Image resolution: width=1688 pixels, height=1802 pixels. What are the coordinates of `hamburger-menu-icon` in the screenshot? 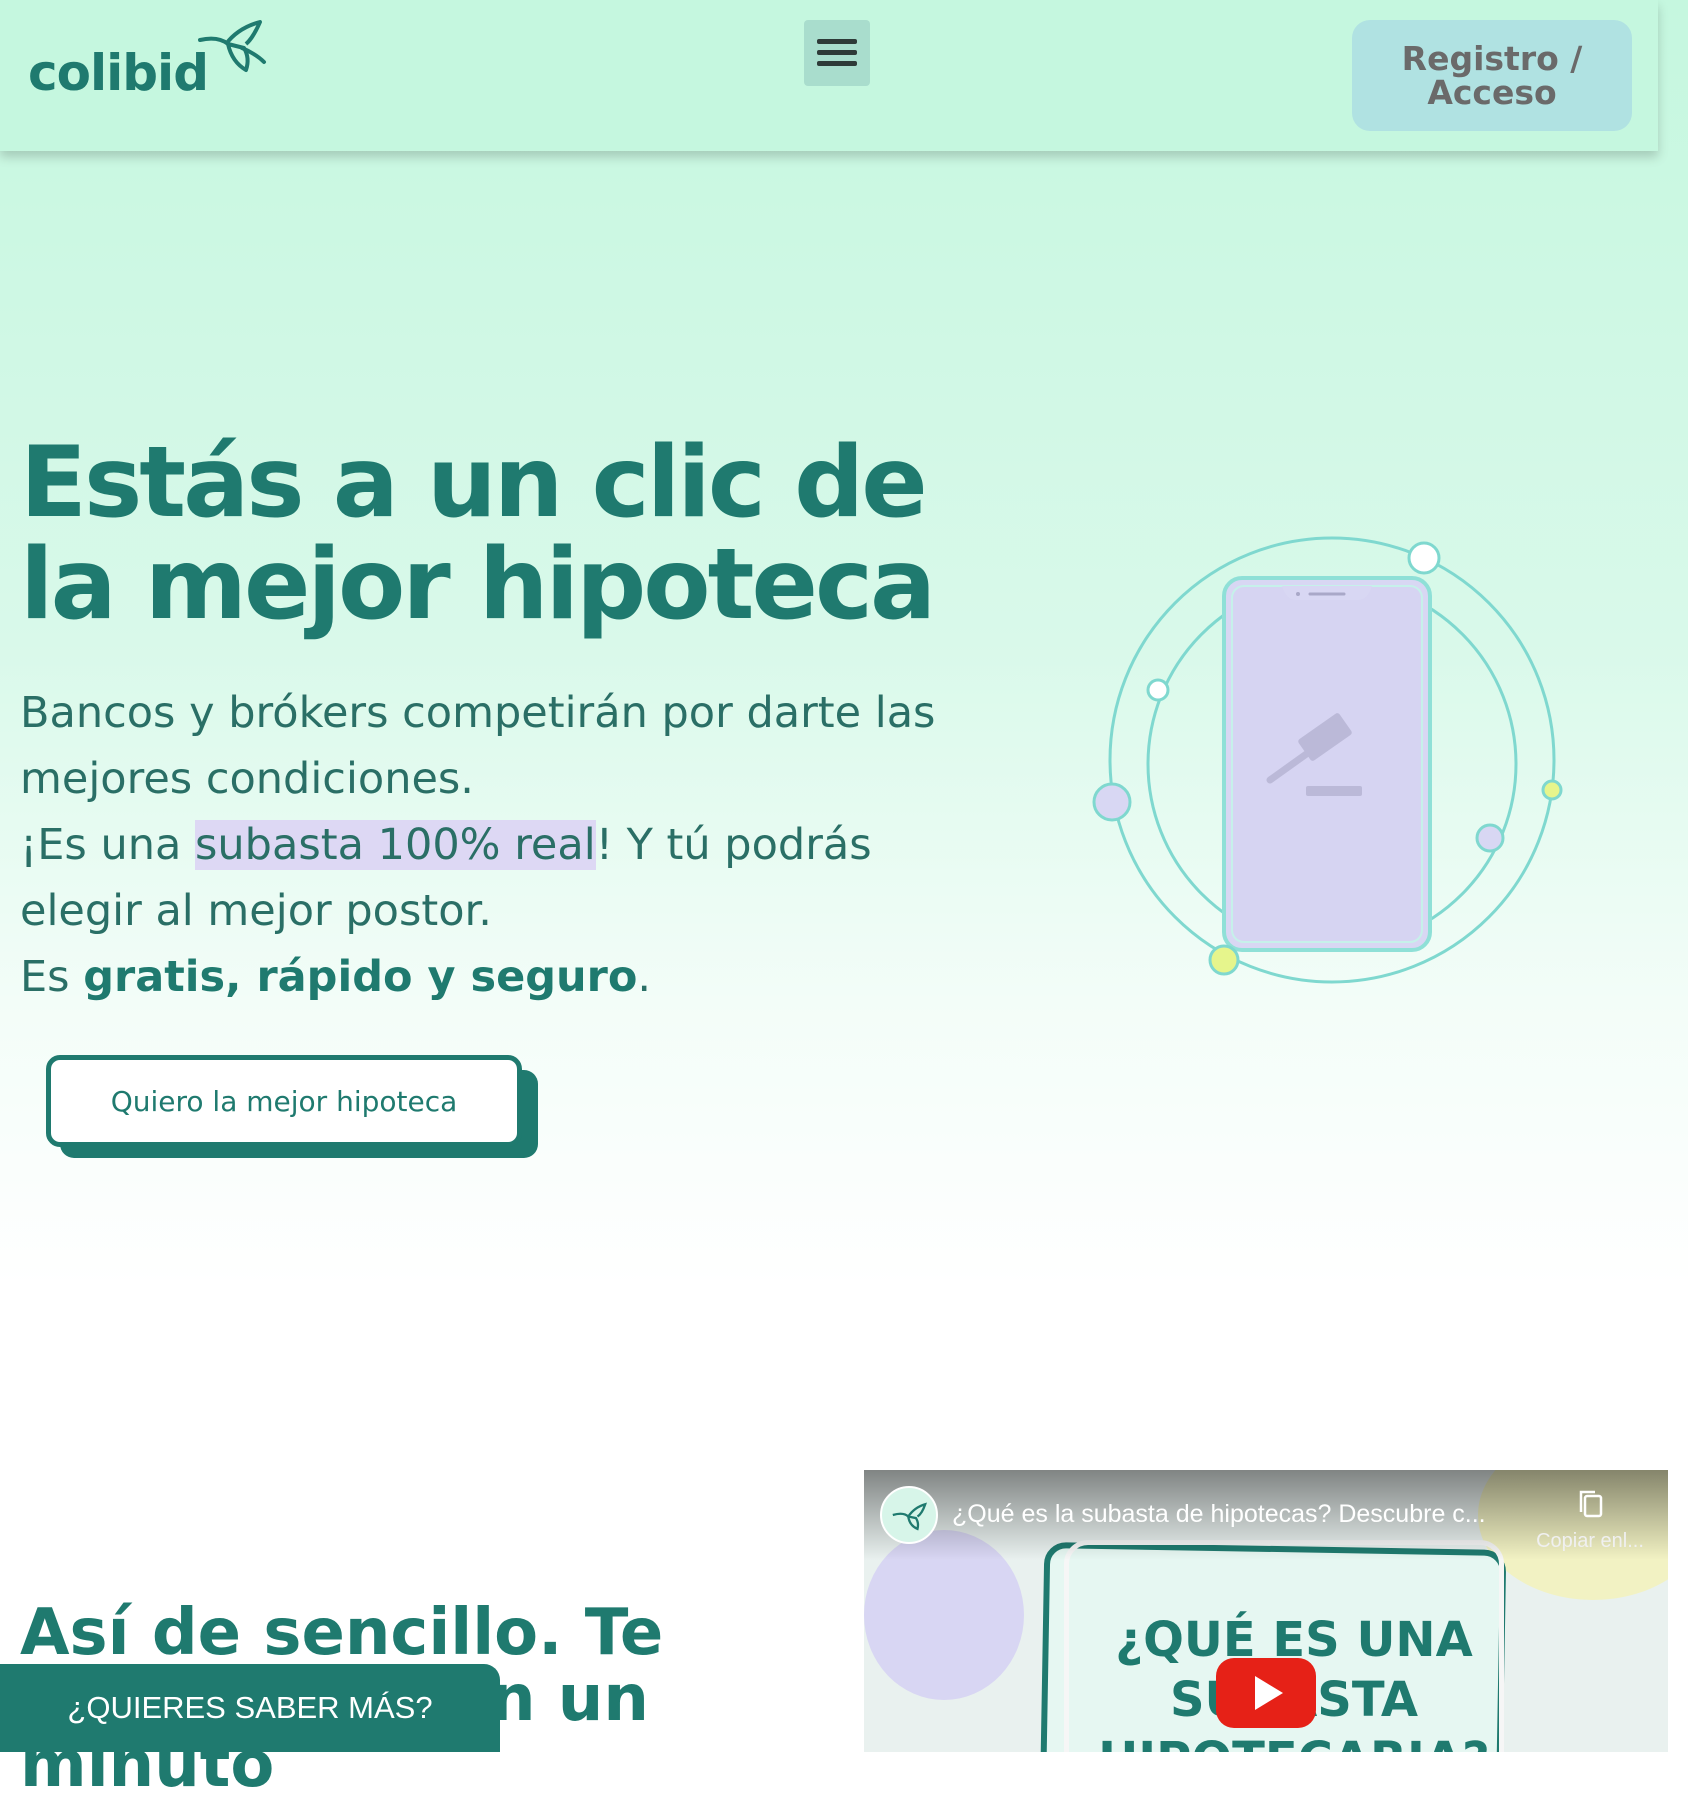 It's located at (837, 52).